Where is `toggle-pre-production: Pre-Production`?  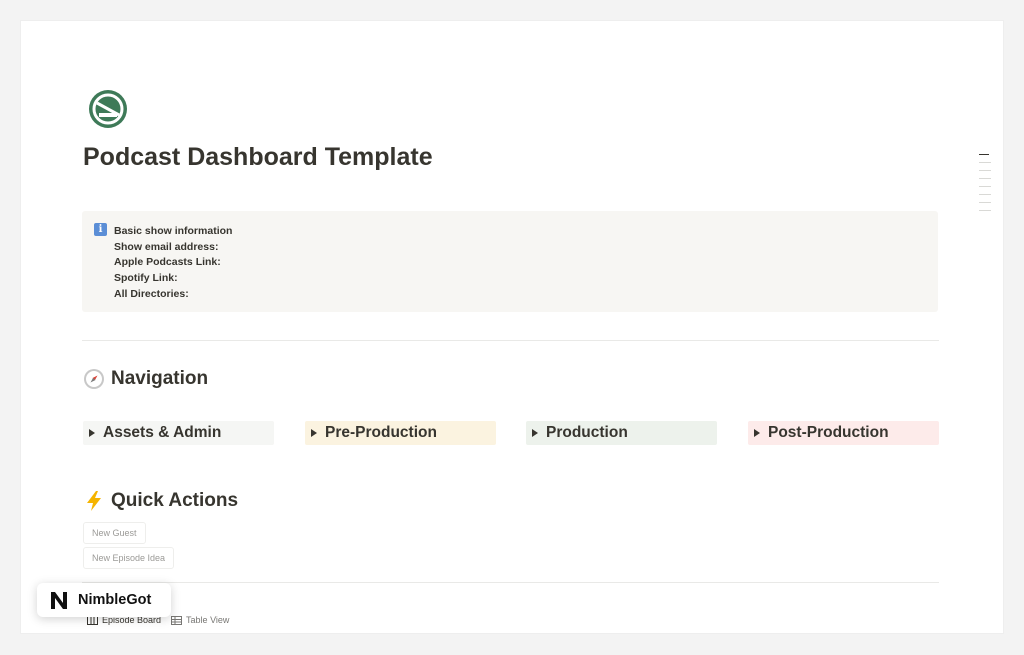 toggle-pre-production: Pre-Production is located at coordinates (400, 433).